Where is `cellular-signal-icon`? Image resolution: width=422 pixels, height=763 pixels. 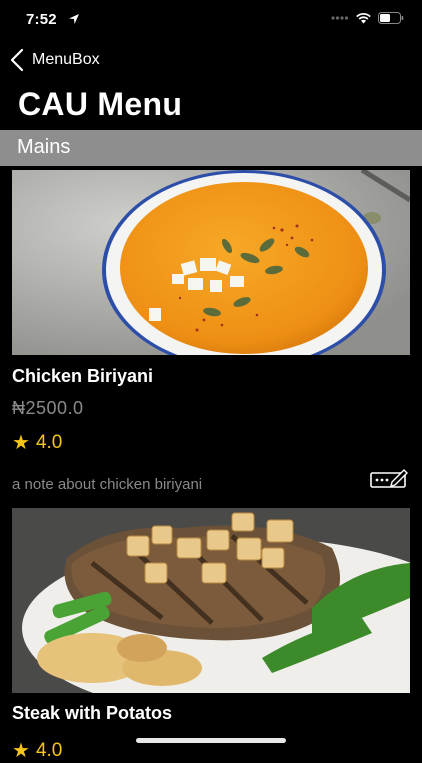
cellular-signal-icon is located at coordinates (340, 18).